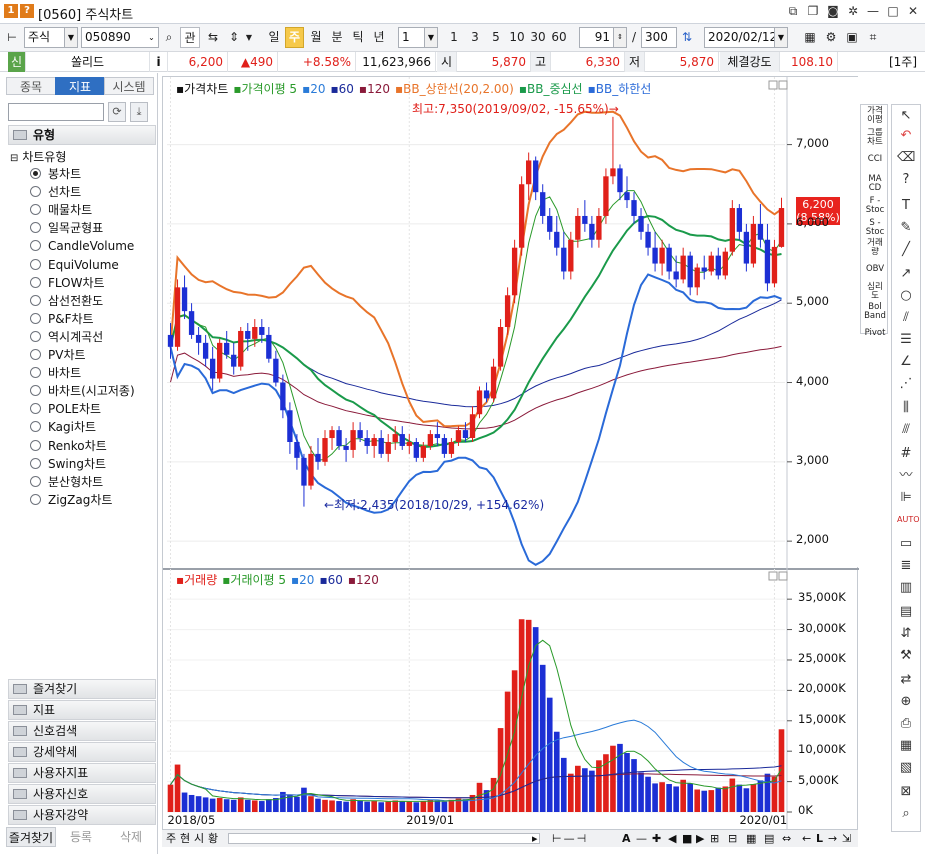 The height and width of the screenshot is (854, 925). Describe the element at coordinates (379, 37) in the screenshot. I see `period-year-button: 년` at that location.